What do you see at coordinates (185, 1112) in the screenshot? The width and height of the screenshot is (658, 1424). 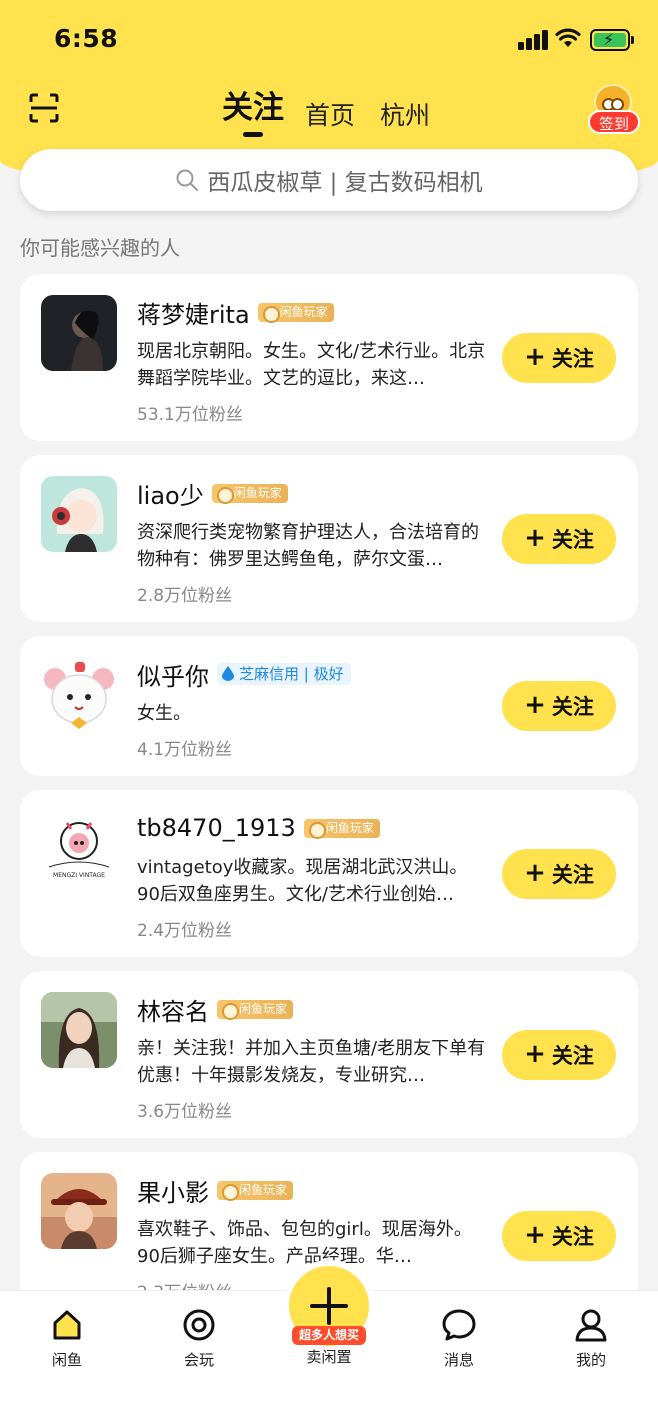 I see `user-fans: 3.6万位粉丝` at bounding box center [185, 1112].